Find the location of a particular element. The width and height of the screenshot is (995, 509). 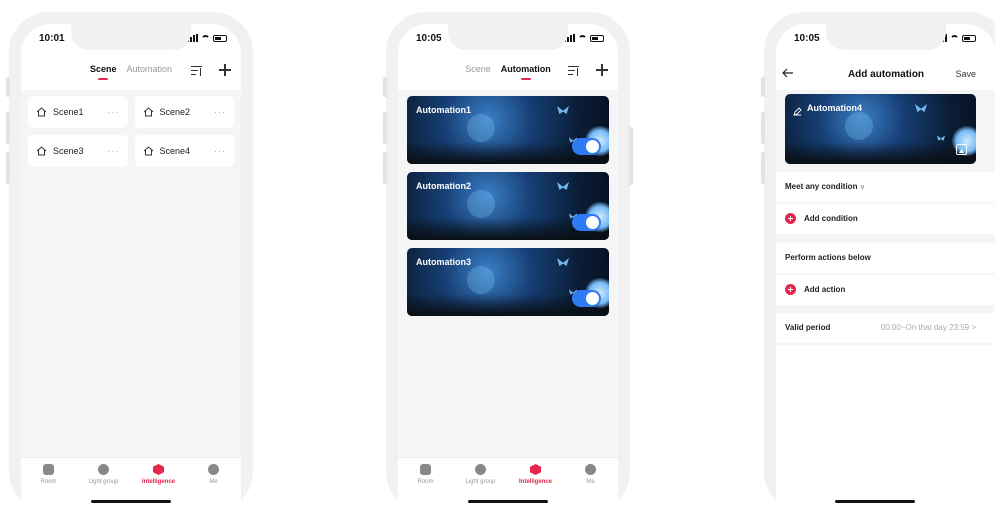

valid-period-text: 00:00~On that day 23:59 is located at coordinates (925, 327).